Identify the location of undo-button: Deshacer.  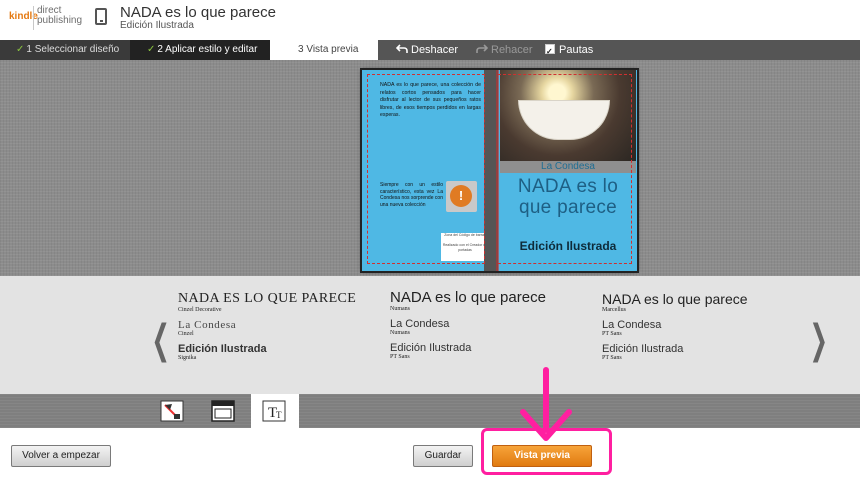
(426, 50).